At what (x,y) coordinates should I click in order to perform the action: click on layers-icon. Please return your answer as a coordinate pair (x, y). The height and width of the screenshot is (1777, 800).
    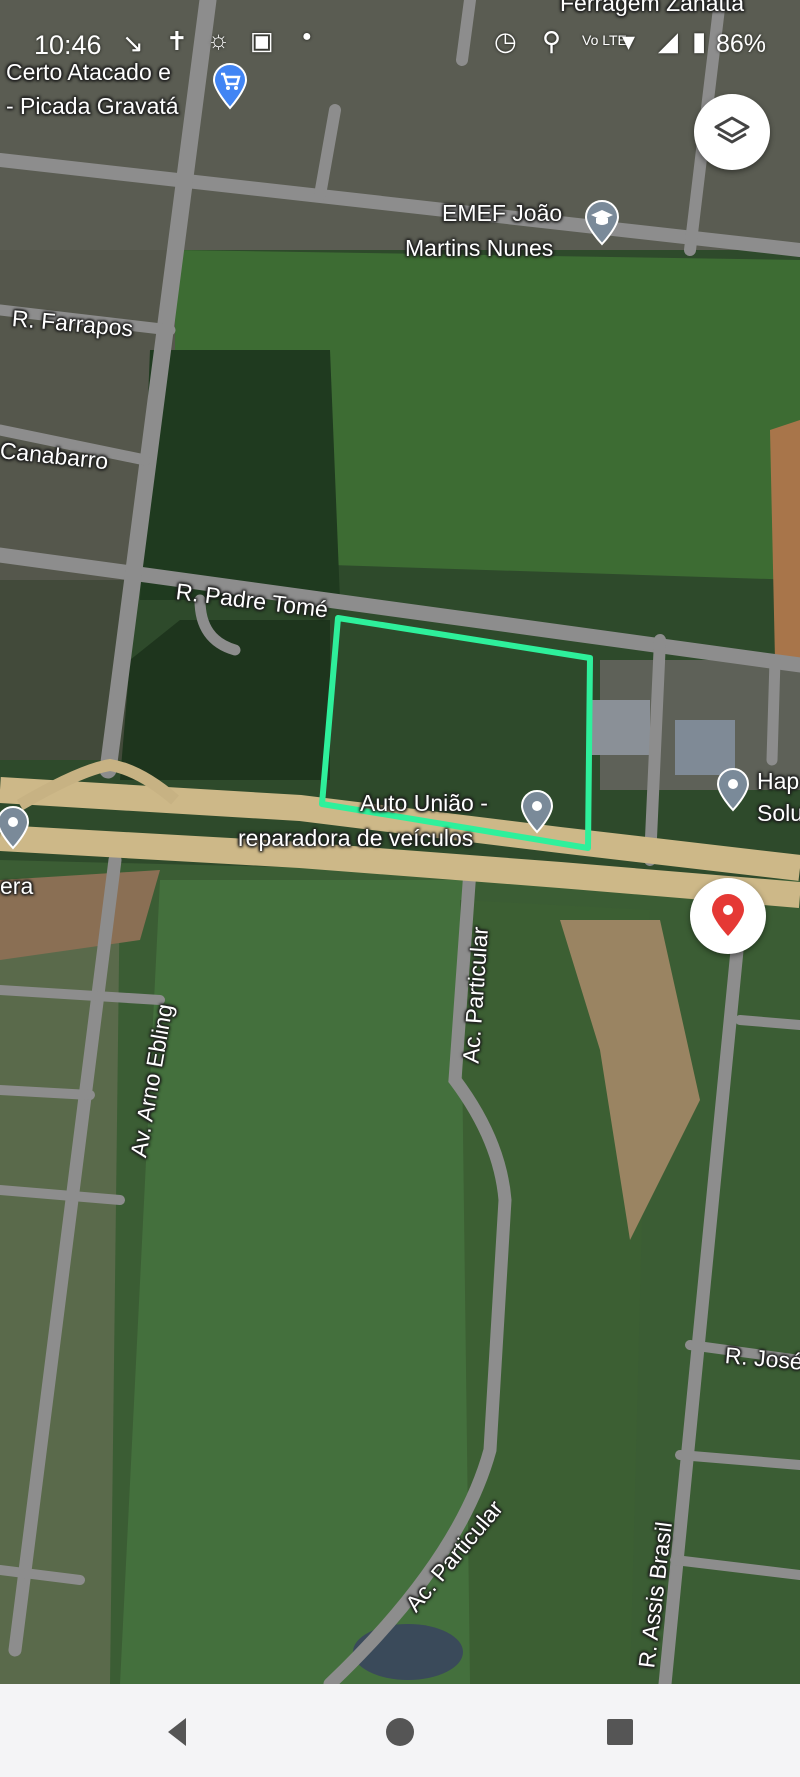
    Looking at the image, I should click on (732, 130).